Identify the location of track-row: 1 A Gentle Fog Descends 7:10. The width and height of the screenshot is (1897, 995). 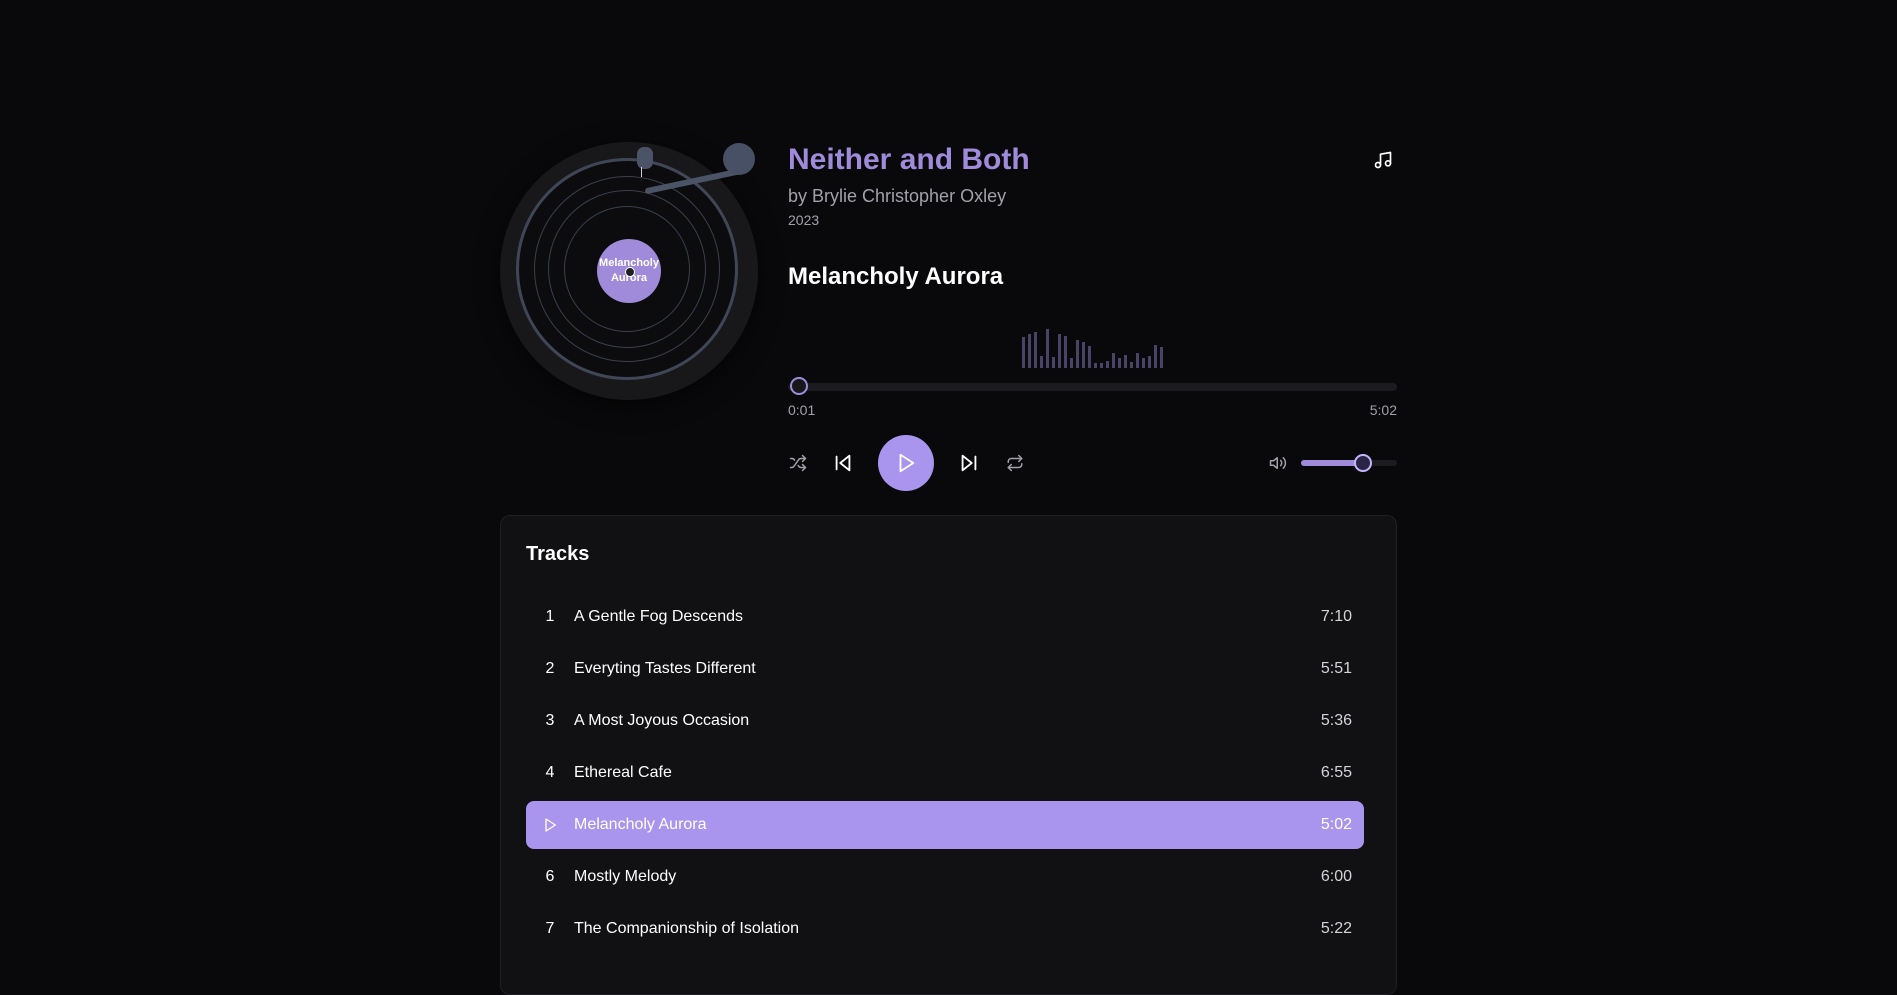
(945, 617).